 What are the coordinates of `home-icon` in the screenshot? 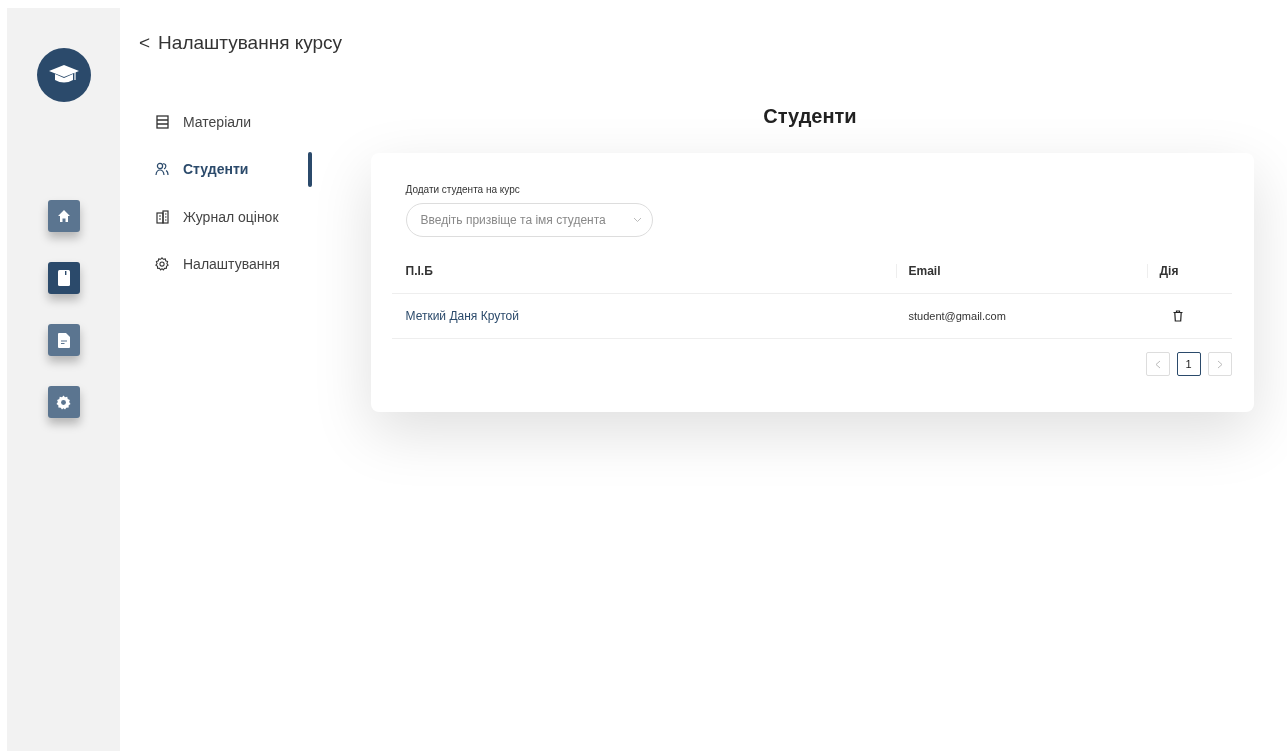 It's located at (63, 216).